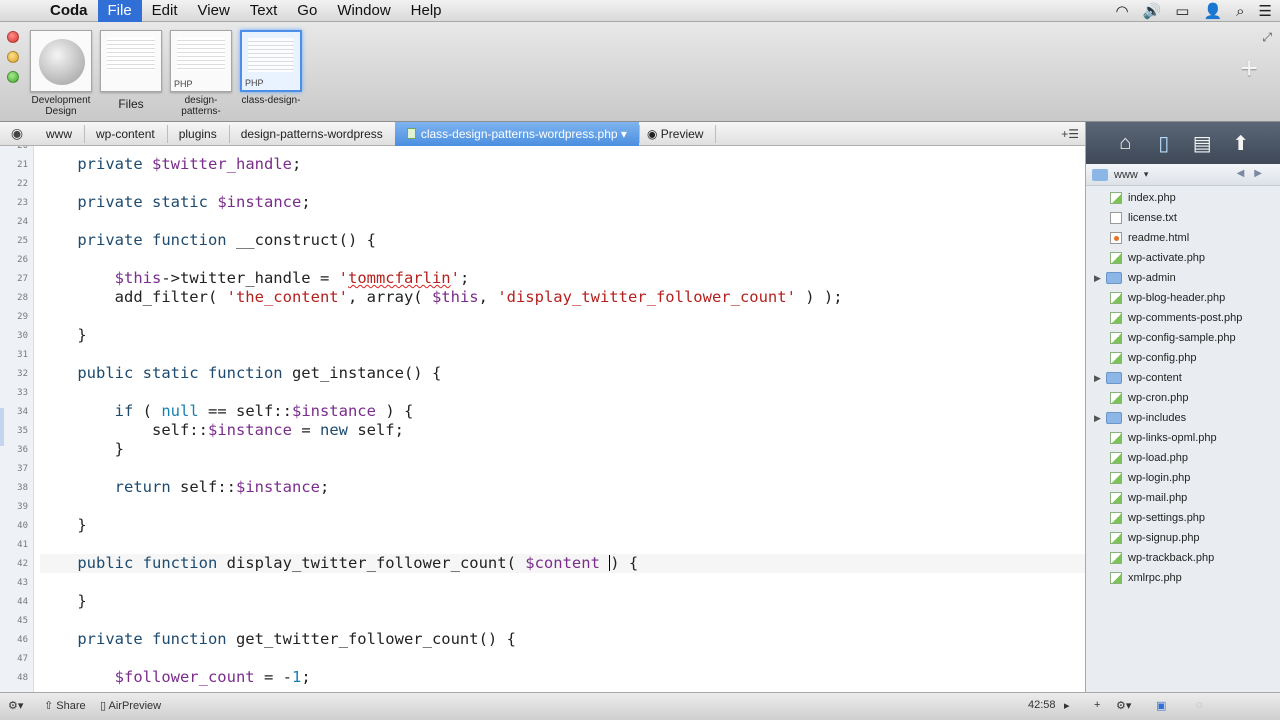 Image resolution: width=1280 pixels, height=720 pixels. Describe the element at coordinates (22, 621) in the screenshot. I see `line-number: 45` at that location.